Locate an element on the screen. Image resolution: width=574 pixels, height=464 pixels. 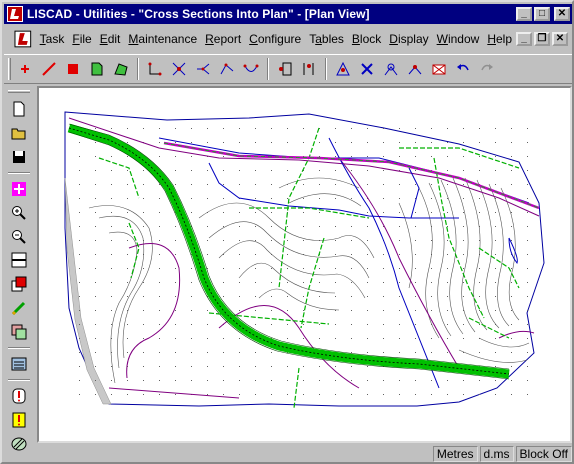
rock-strip is located at coordinates (88, 291).